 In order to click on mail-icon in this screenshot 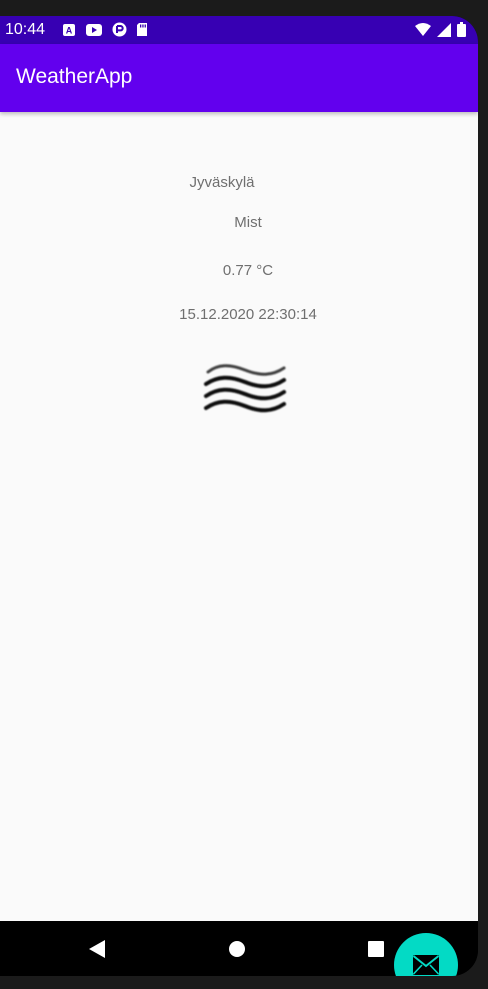, I will do `click(426, 965)`.